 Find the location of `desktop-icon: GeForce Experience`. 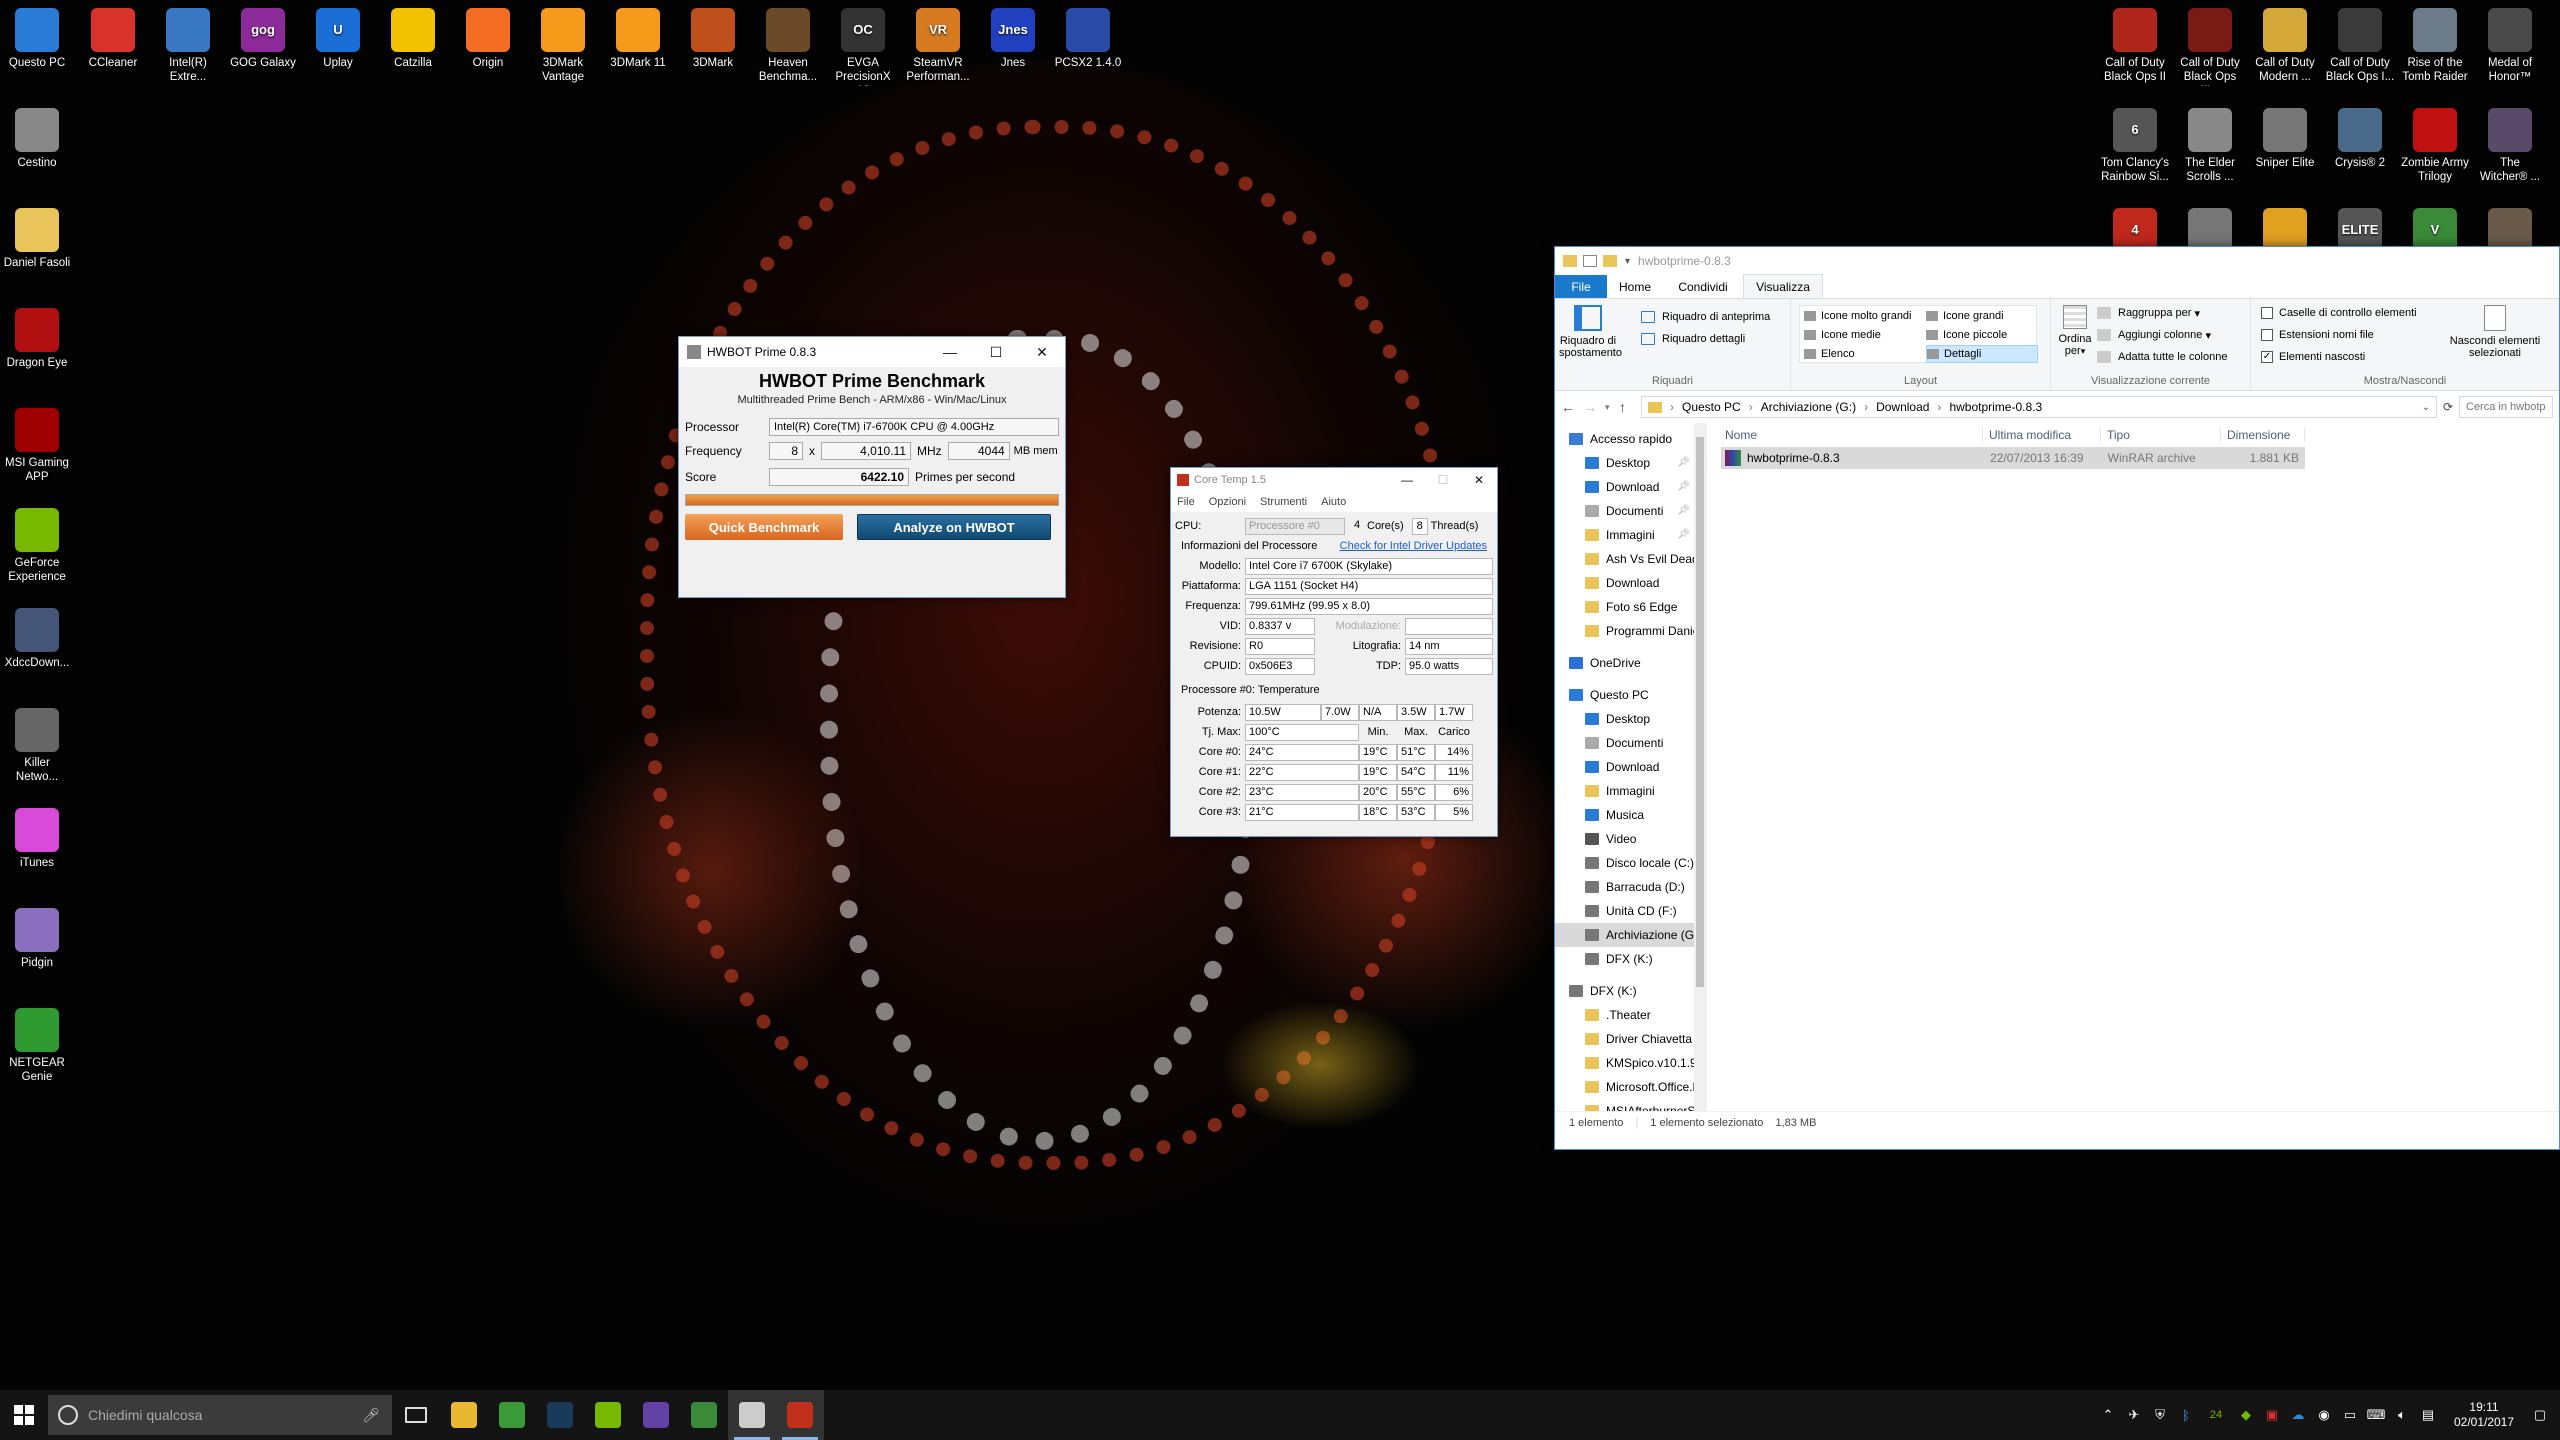

desktop-icon: GeForce Experience is located at coordinates (37, 544).